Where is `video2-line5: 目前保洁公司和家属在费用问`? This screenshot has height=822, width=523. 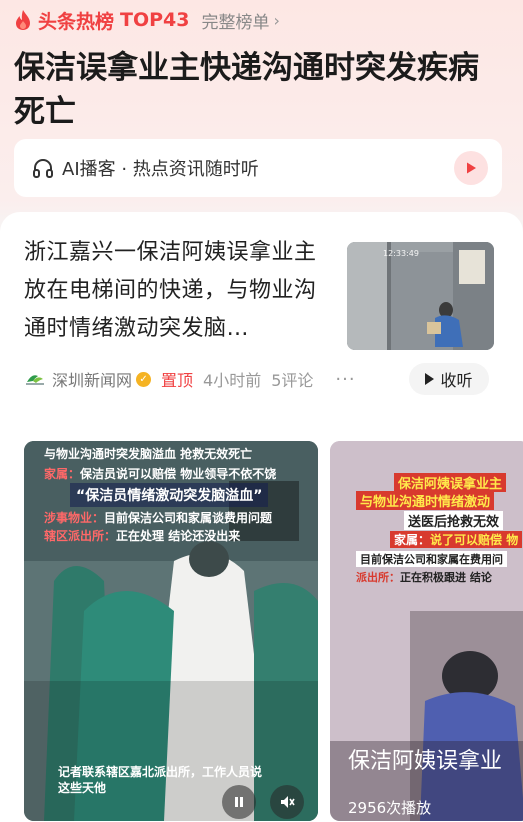 video2-line5: 目前保洁公司和家属在费用问 is located at coordinates (431, 559).